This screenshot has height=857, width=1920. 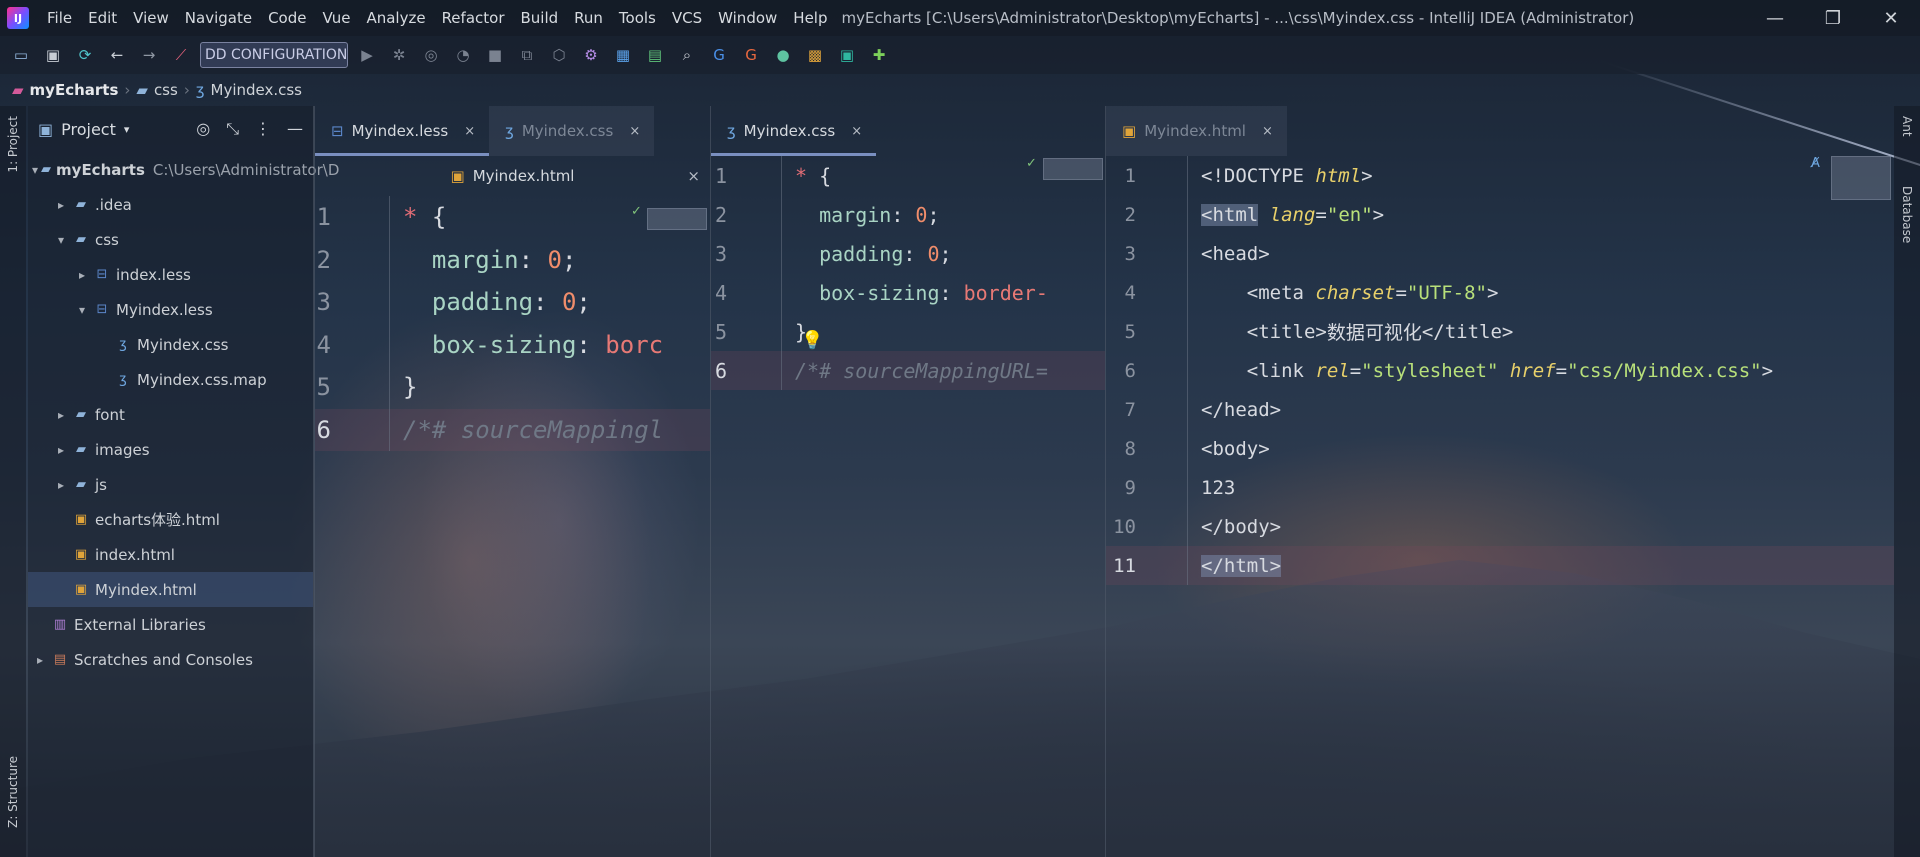 What do you see at coordinates (85, 55) in the screenshot?
I see `sync-icon: ⟳` at bounding box center [85, 55].